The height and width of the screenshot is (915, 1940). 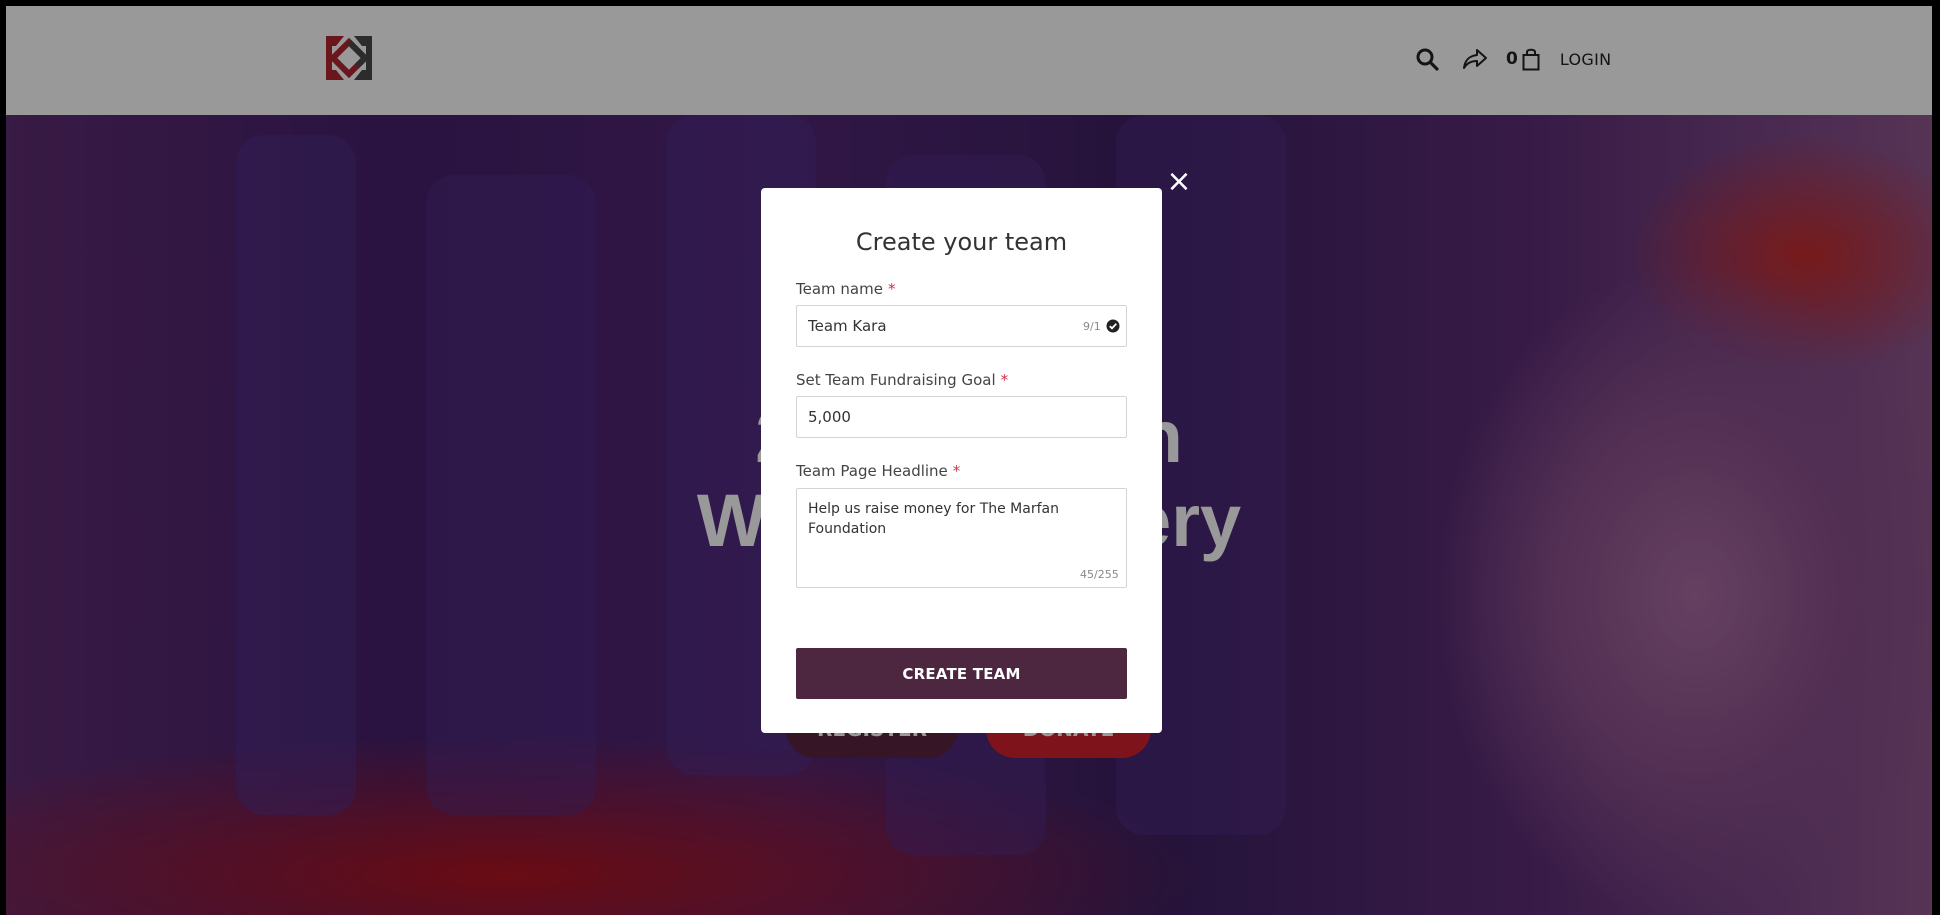 I want to click on team-name-value: Team Kara, so click(x=847, y=326).